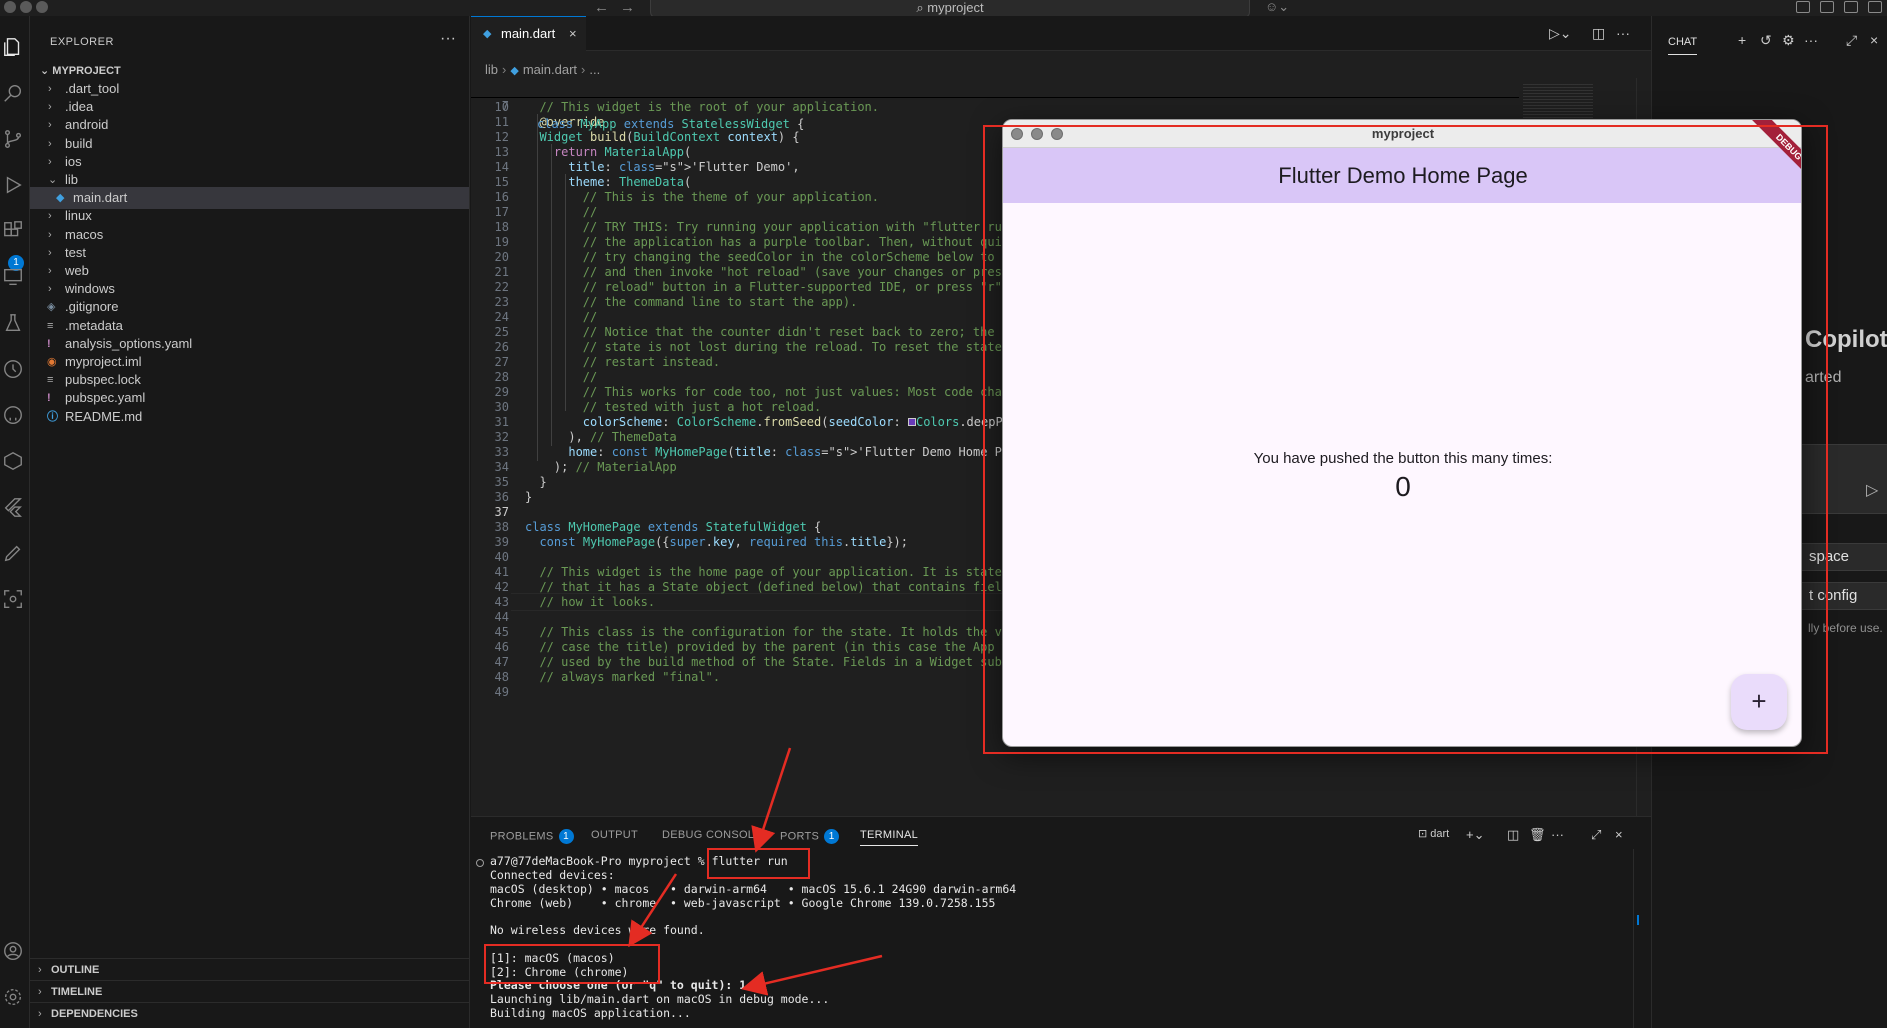 The height and width of the screenshot is (1028, 1887). What do you see at coordinates (1596, 835) in the screenshot?
I see `maximize-panel-icon: ⤢` at bounding box center [1596, 835].